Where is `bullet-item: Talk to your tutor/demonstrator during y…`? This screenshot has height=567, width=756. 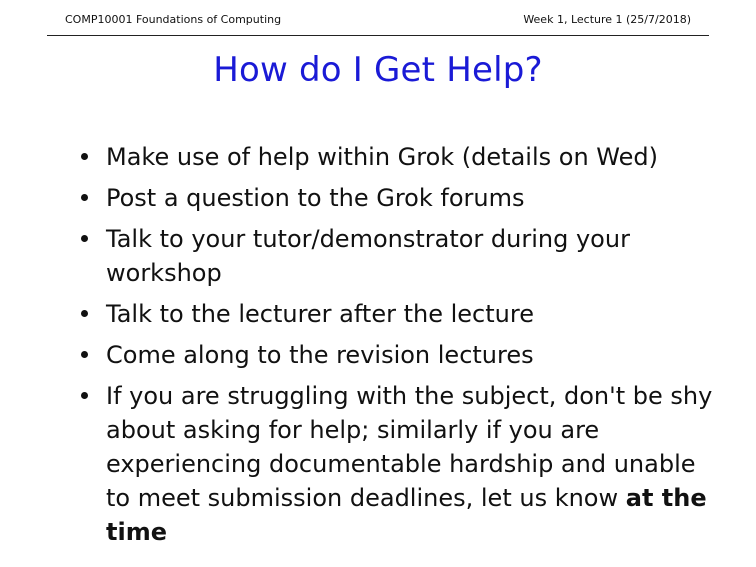 bullet-item: Talk to your tutor/demonstrator during y… is located at coordinates (398, 256).